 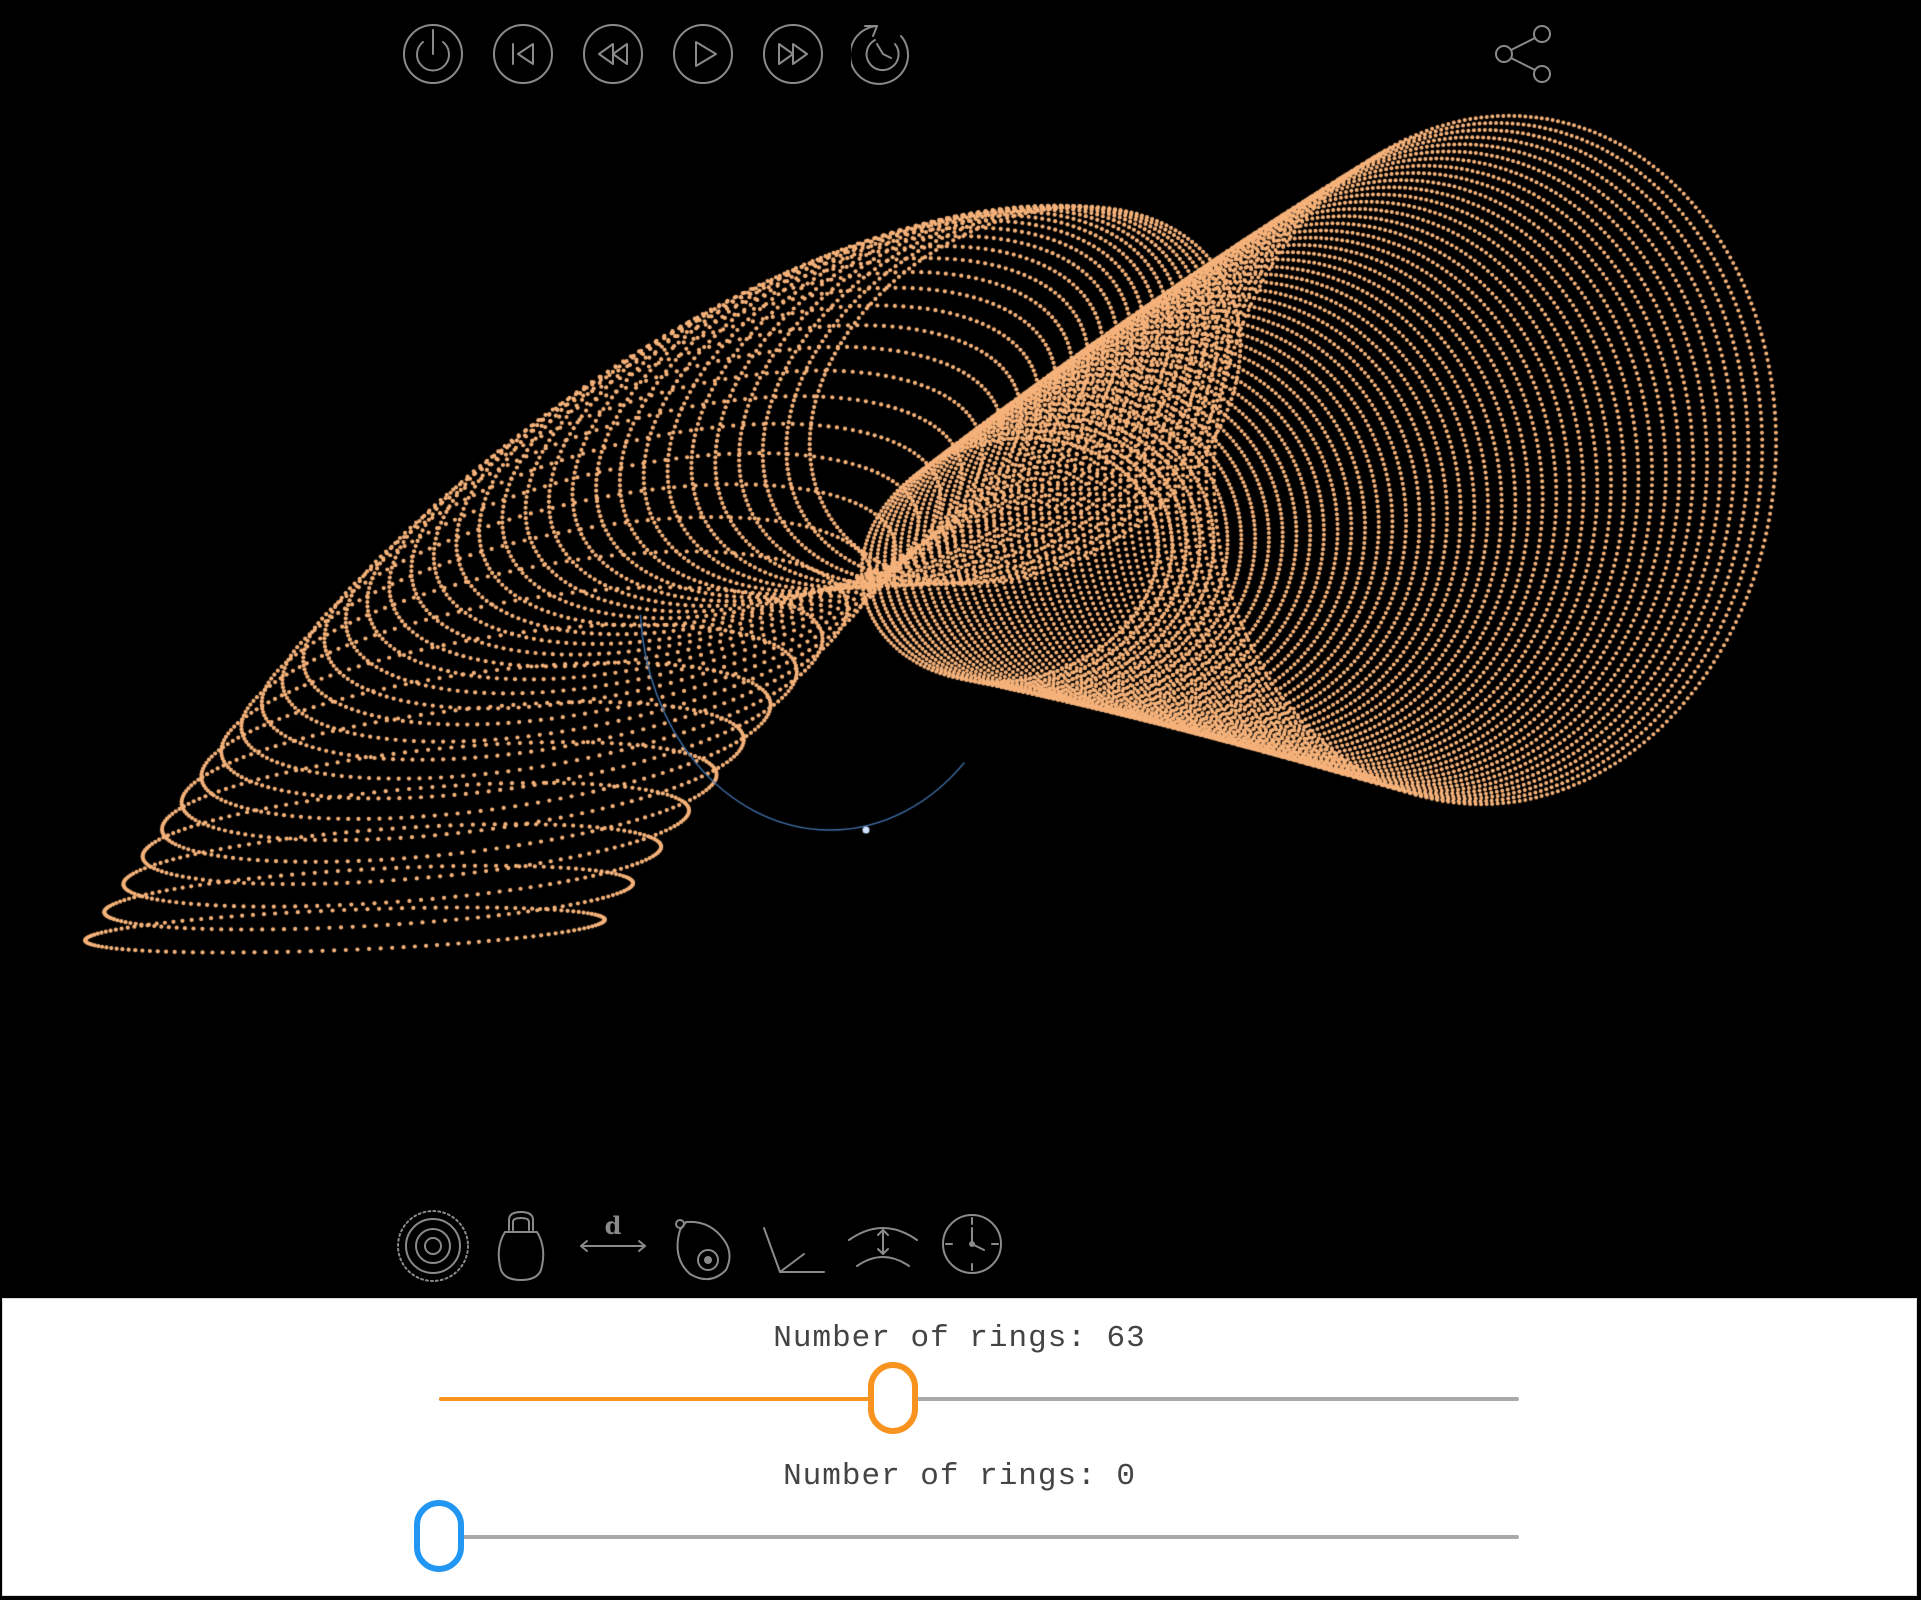 I want to click on arc-icon, so click(x=883, y=1246).